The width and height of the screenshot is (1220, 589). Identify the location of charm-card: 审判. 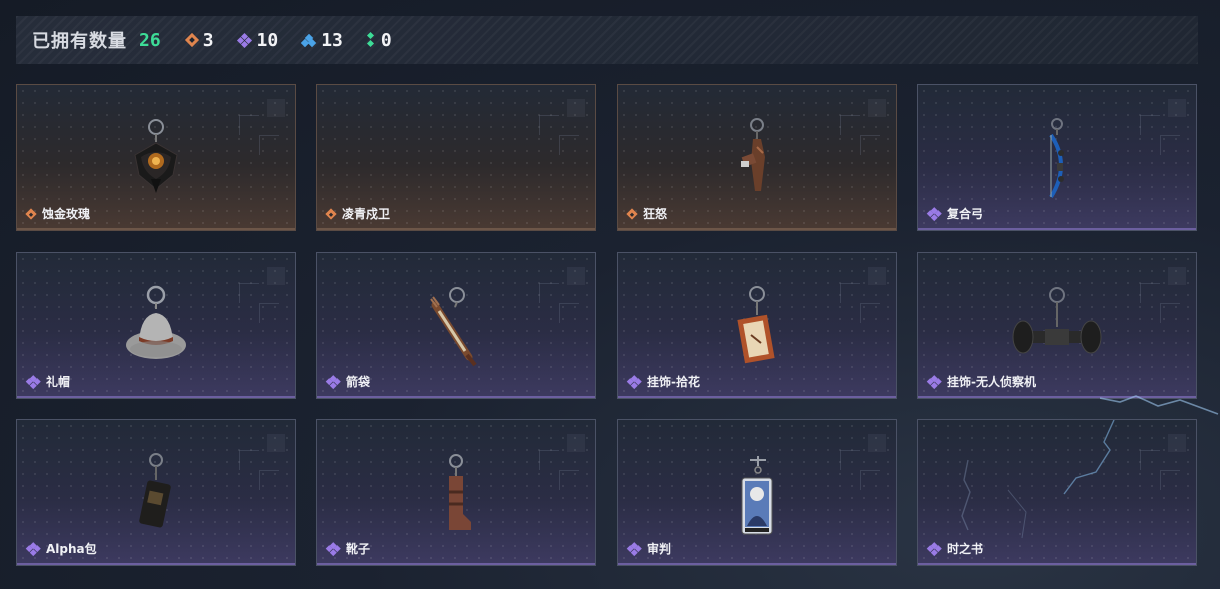
(757, 492).